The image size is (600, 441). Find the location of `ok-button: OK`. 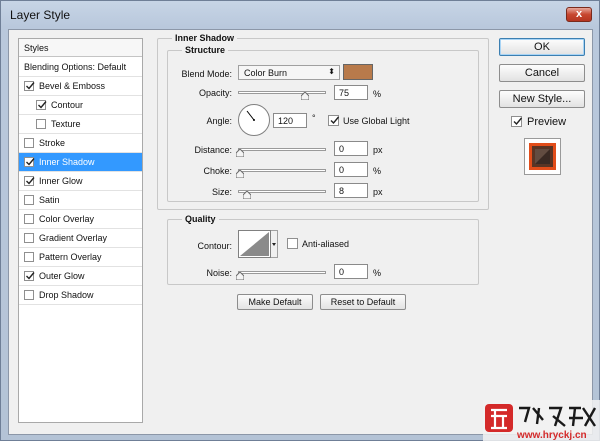

ok-button: OK is located at coordinates (542, 47).